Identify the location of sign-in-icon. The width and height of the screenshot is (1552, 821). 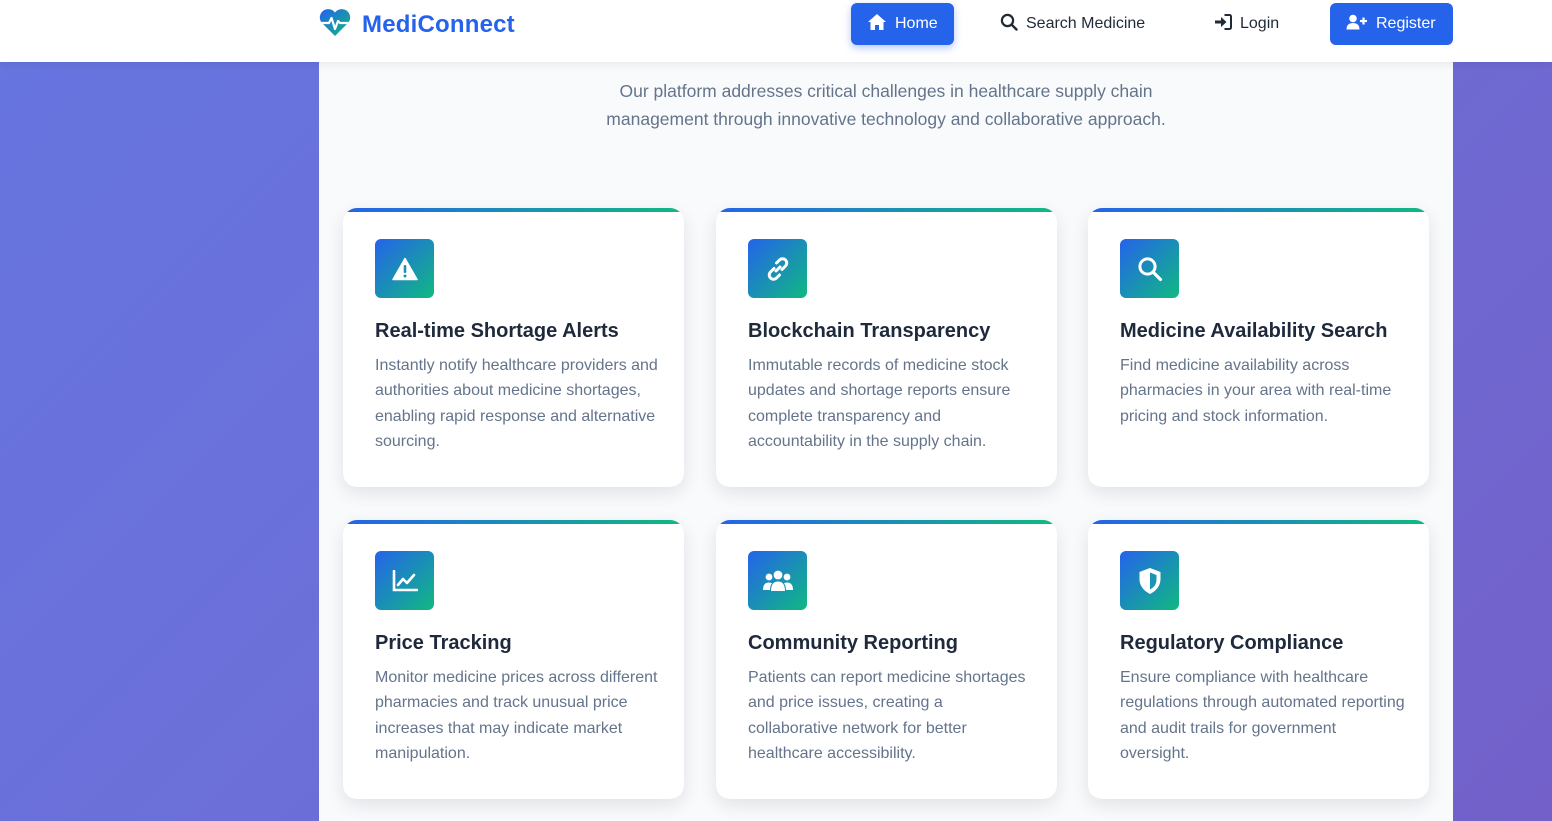
(1223, 24).